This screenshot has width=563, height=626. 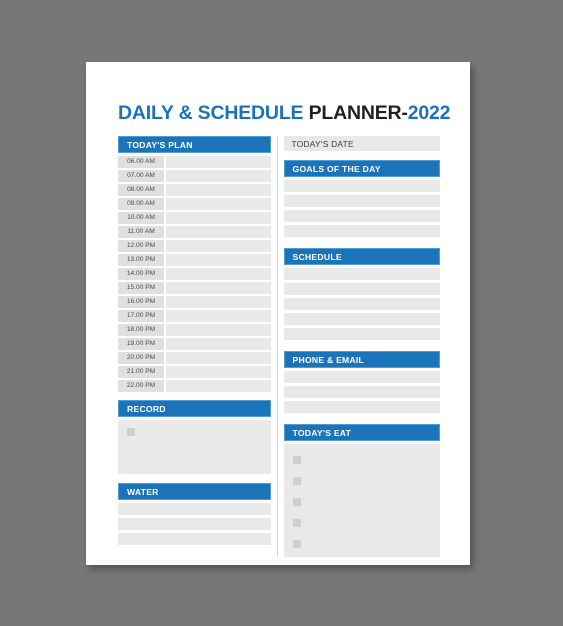 I want to click on time-row: 19.00 PM, so click(x=194, y=344).